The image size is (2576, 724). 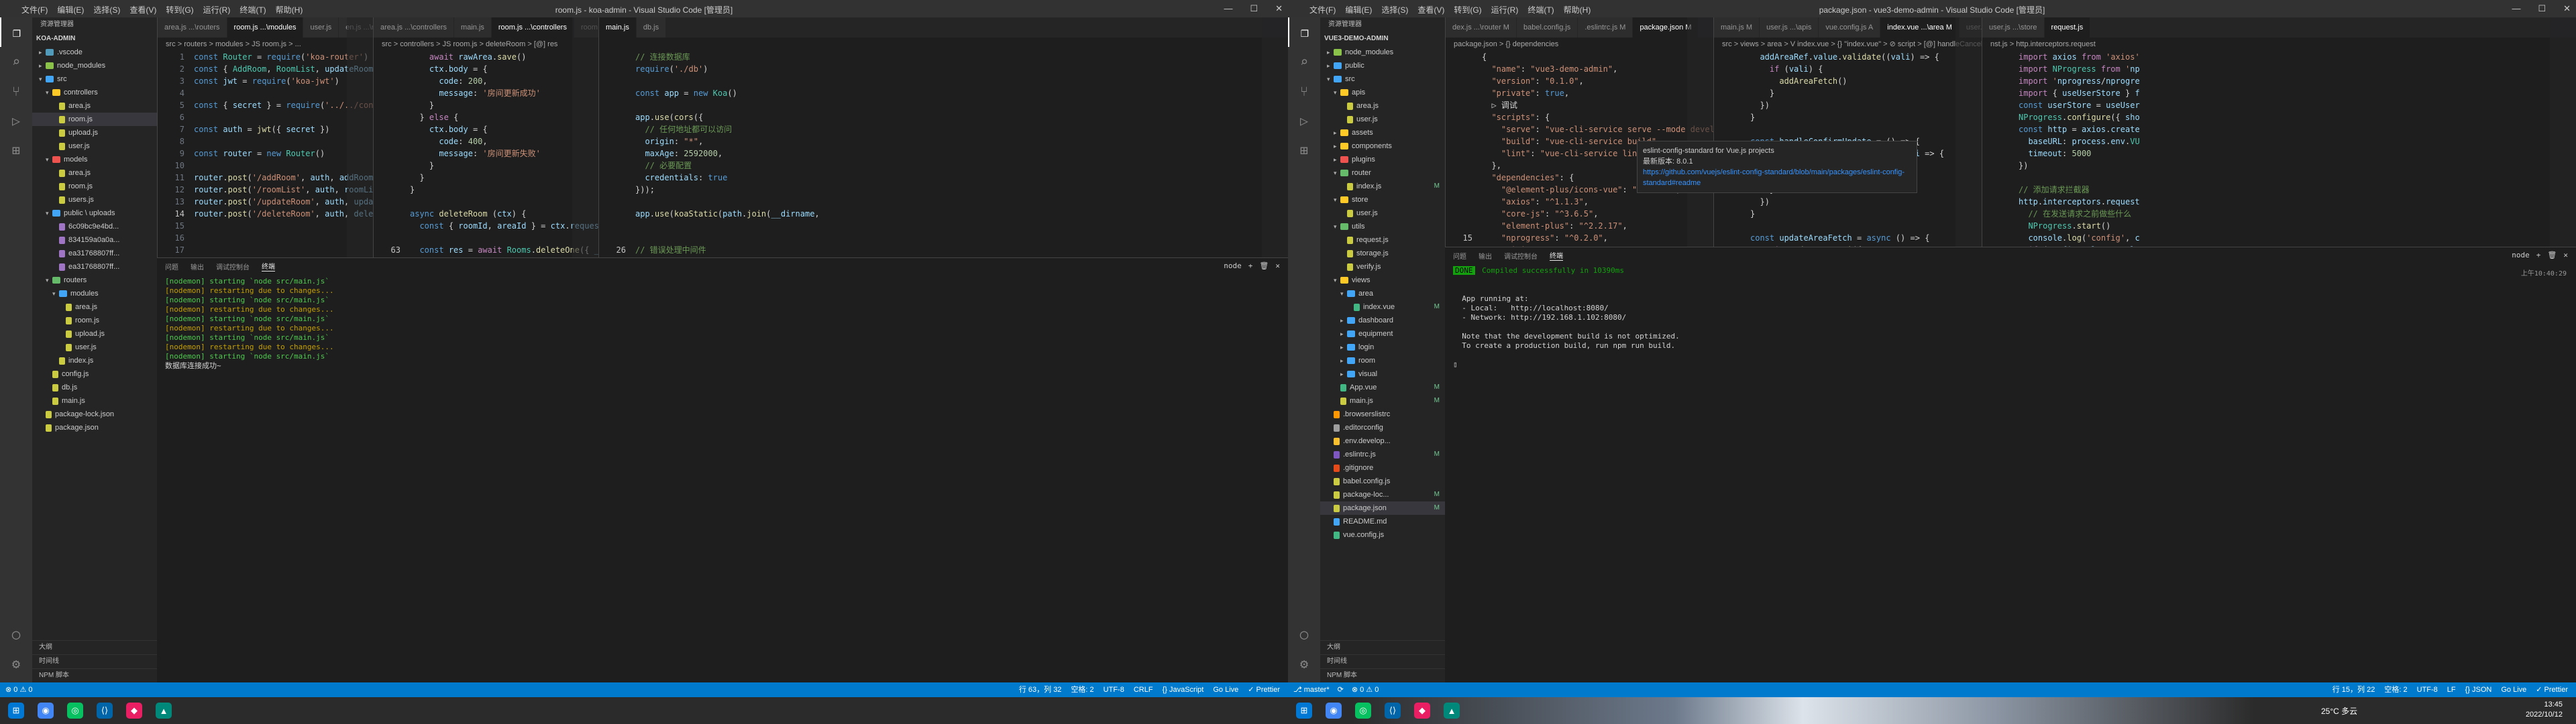 What do you see at coordinates (1382, 65) in the screenshot?
I see `tree-item: ▸ public` at bounding box center [1382, 65].